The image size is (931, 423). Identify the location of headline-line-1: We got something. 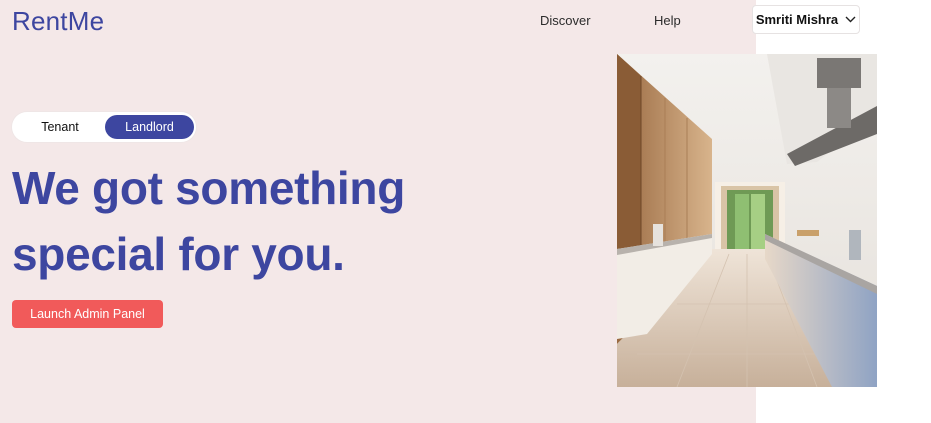
(209, 188).